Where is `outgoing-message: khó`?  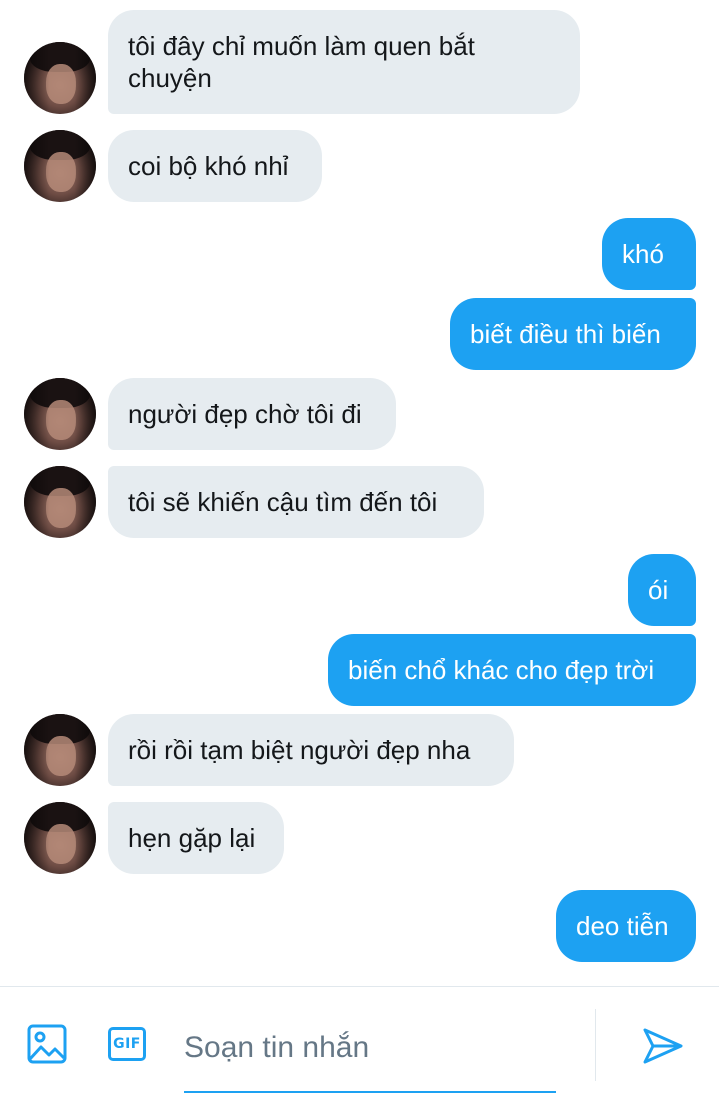
outgoing-message: khó is located at coordinates (649, 254).